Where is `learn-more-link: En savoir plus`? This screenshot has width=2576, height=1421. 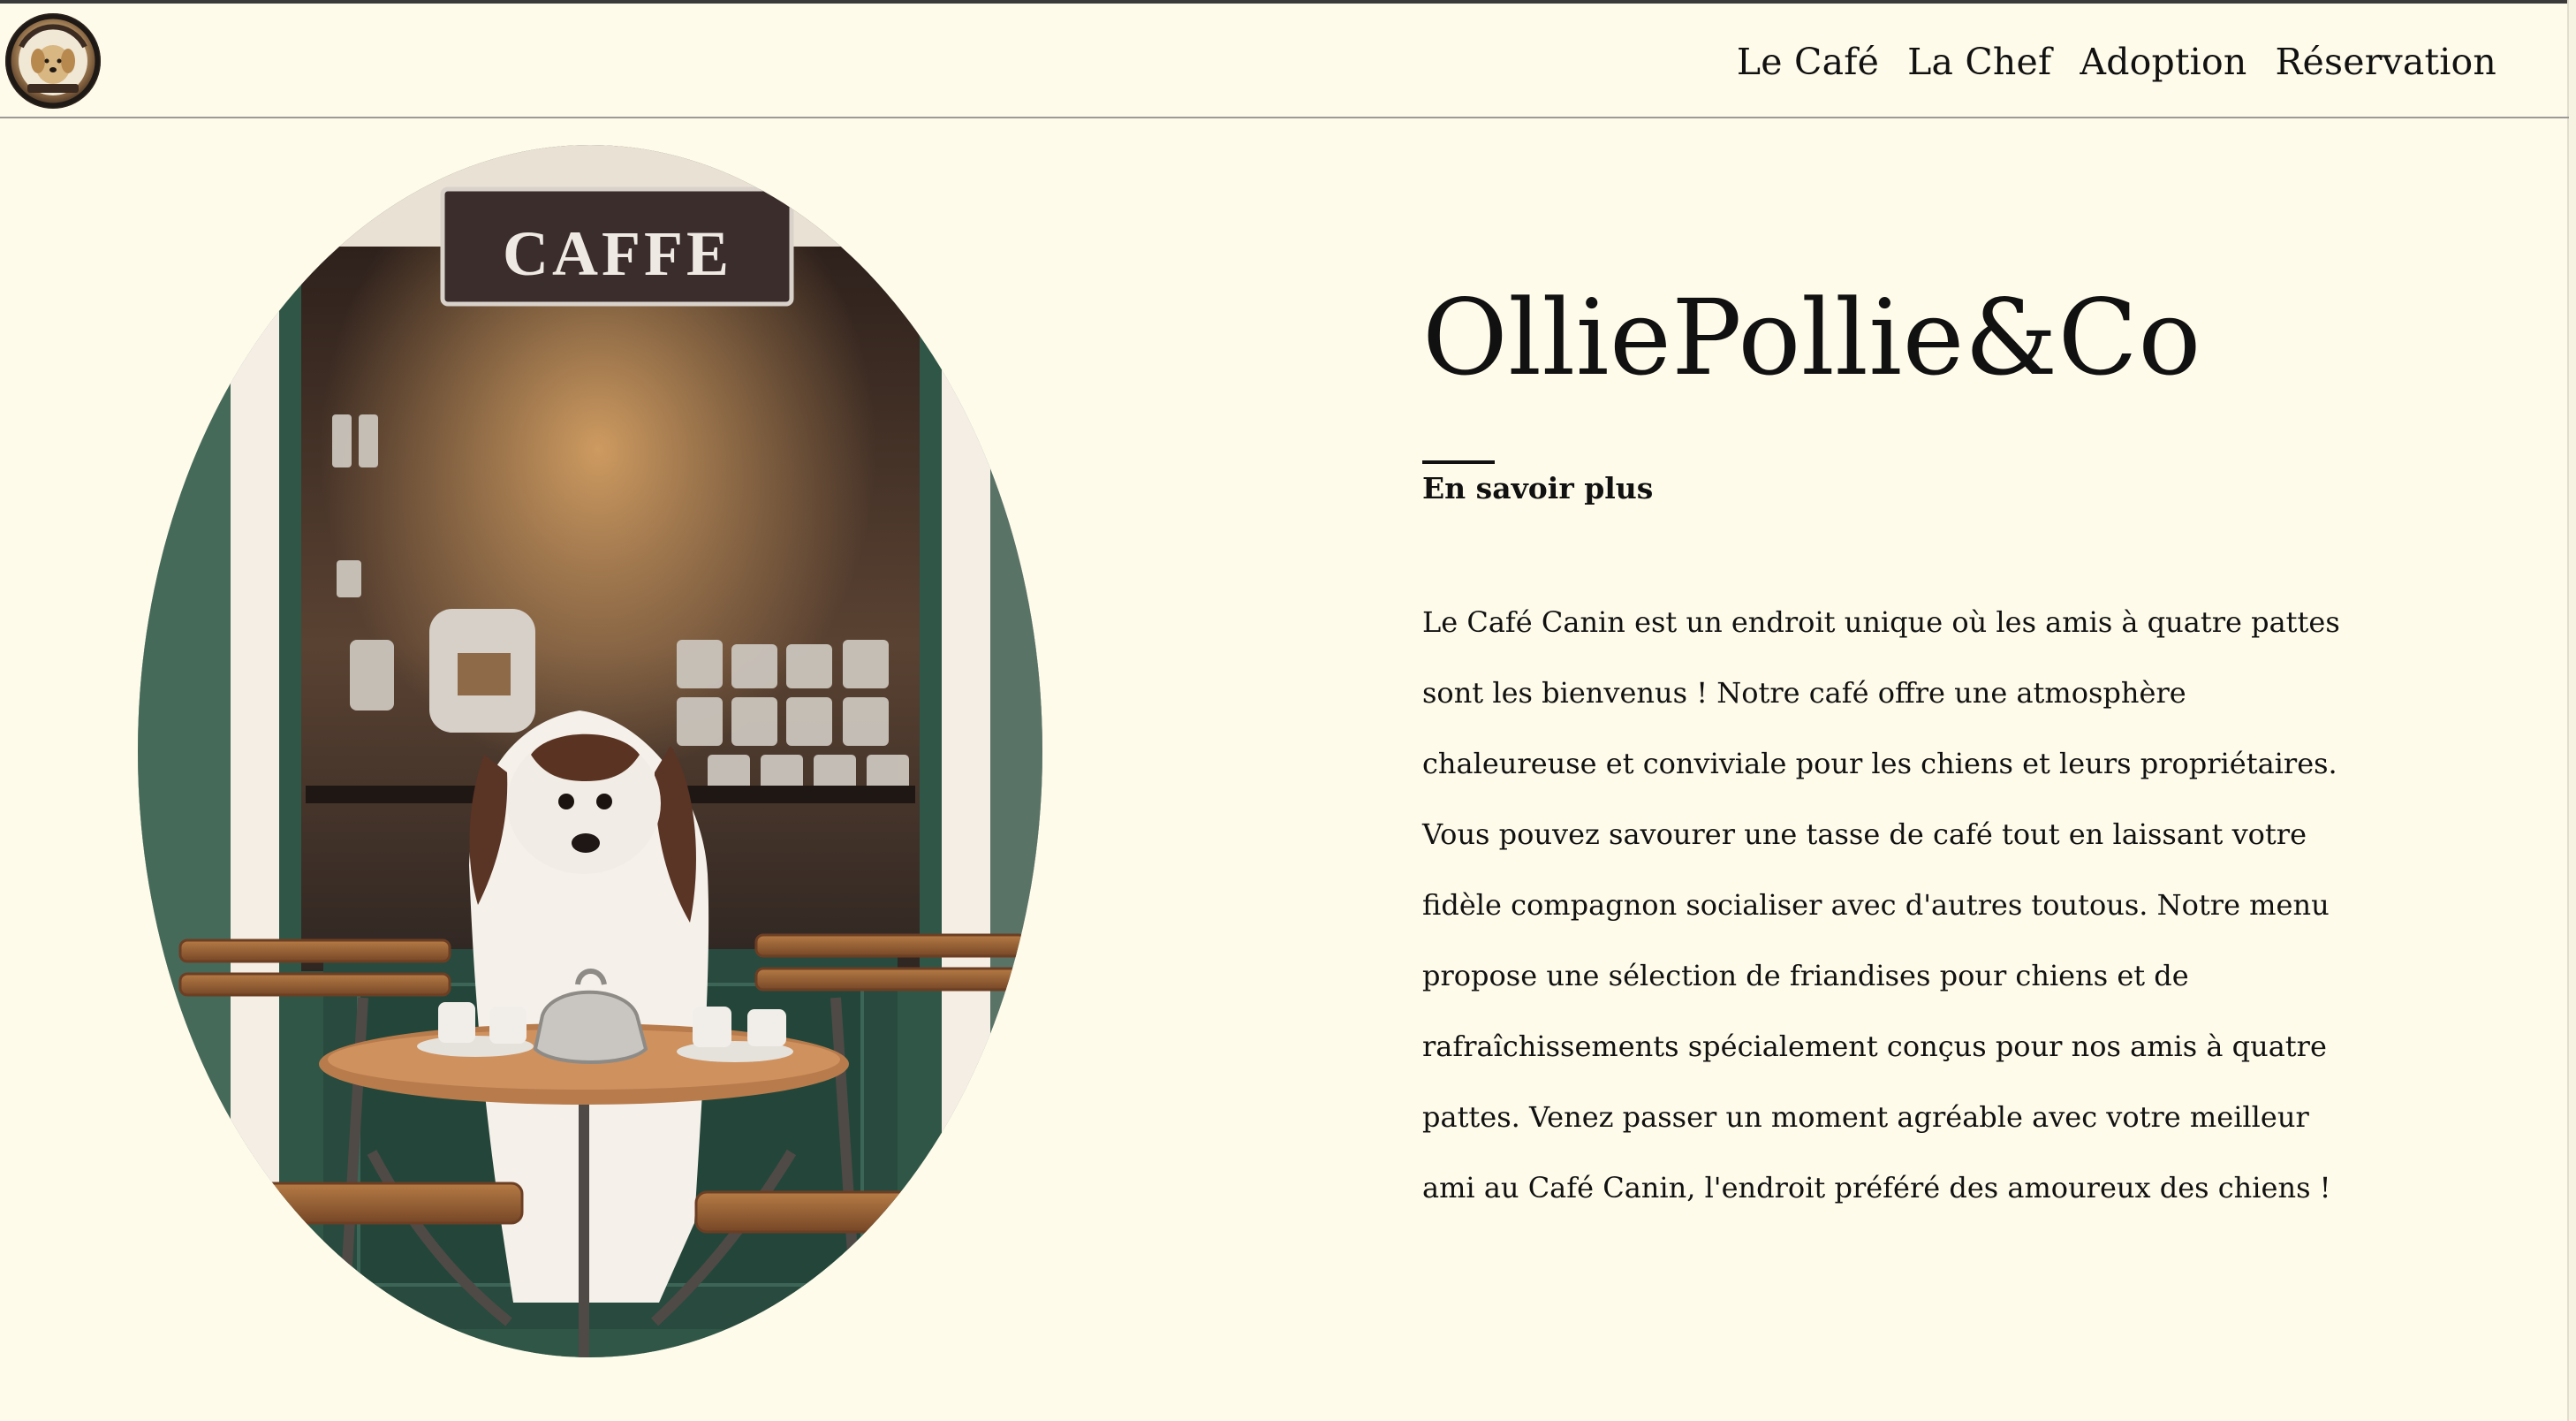 learn-more-link: En savoir plus is located at coordinates (1537, 488).